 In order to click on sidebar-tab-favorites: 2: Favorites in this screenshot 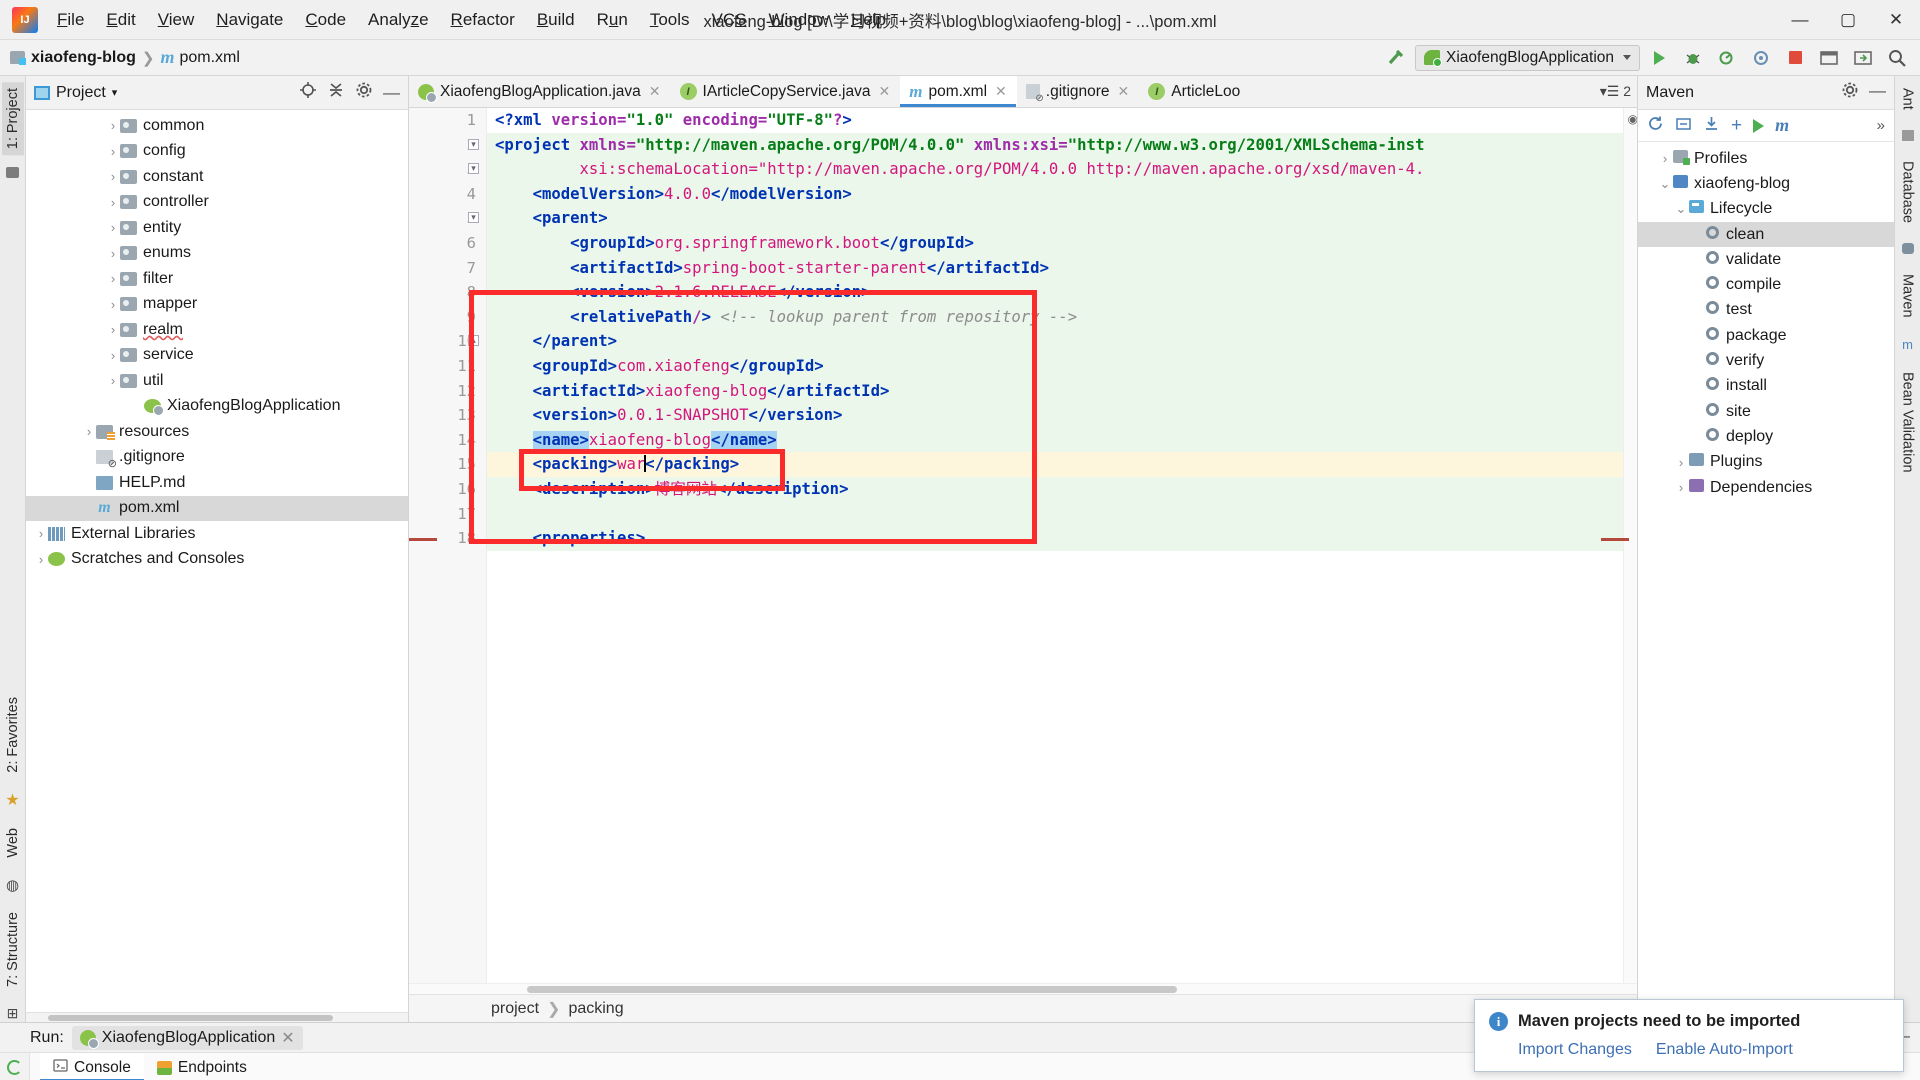, I will do `click(13, 735)`.